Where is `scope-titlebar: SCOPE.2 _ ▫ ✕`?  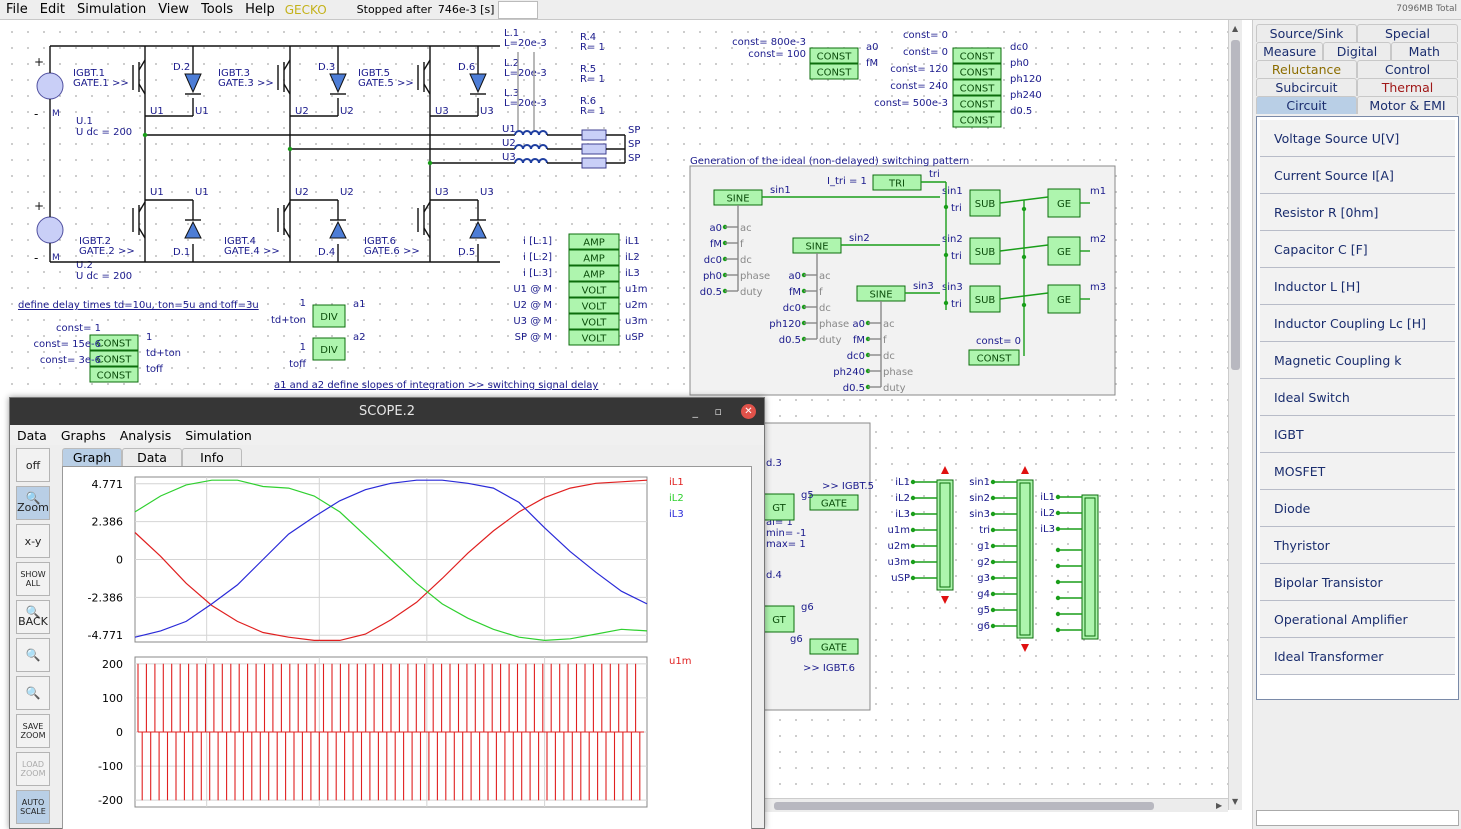 scope-titlebar: SCOPE.2 _ ▫ ✕ is located at coordinates (387, 411).